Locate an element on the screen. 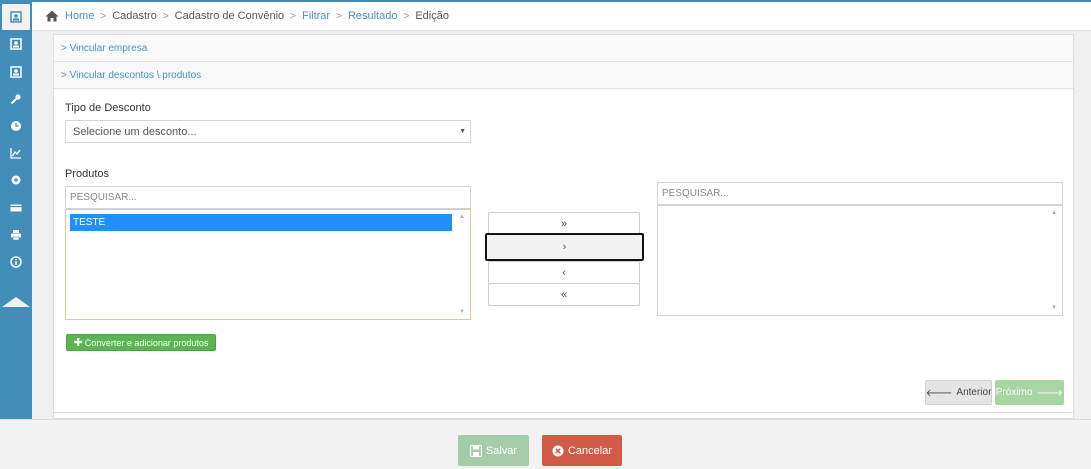  sidebar-item-clock is located at coordinates (16, 126).